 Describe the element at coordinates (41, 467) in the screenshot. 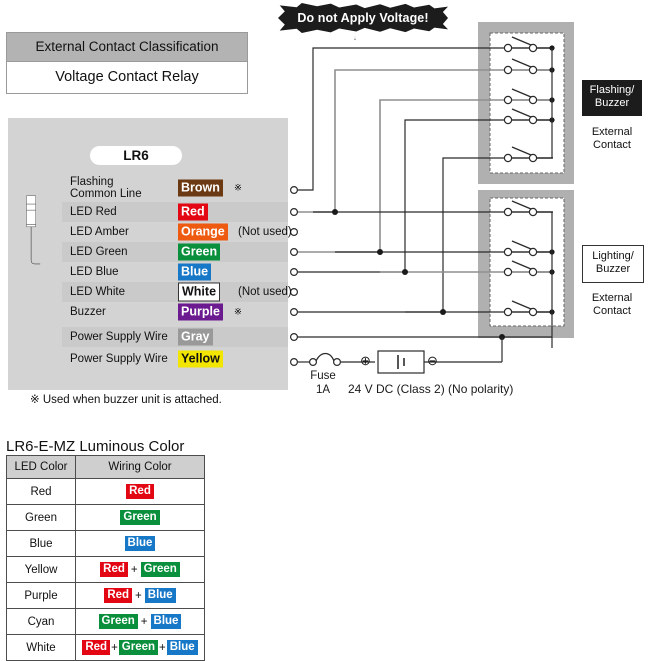

I see `column-header-led-color: LED Color` at that location.